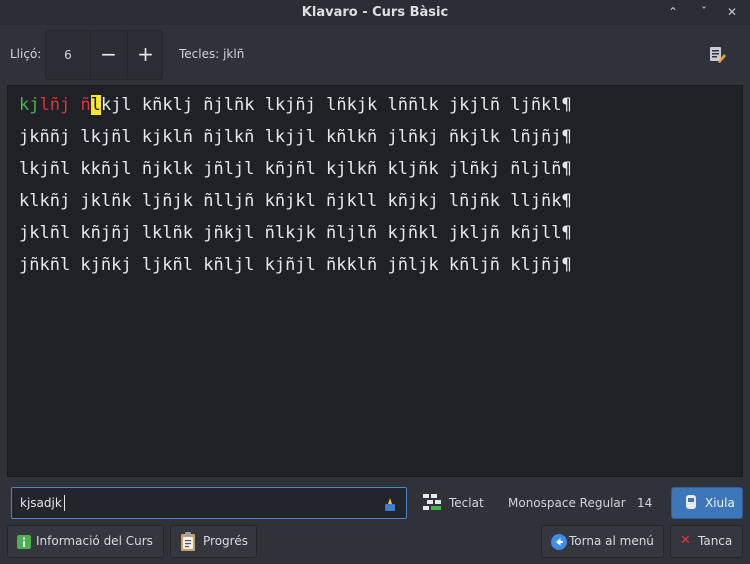  I want to click on window-title: Klavaro - Curs Bàsic, so click(375, 12).